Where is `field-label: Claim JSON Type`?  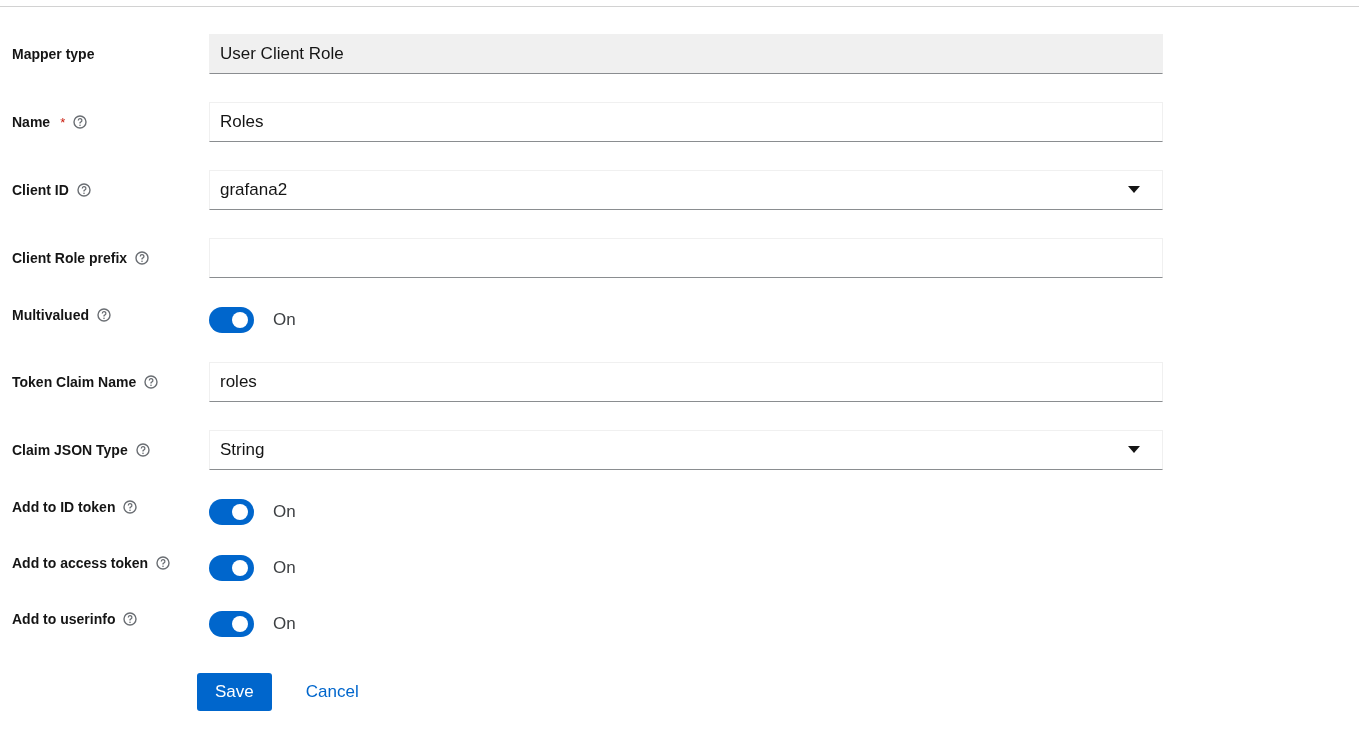
field-label: Claim JSON Type is located at coordinates (70, 450).